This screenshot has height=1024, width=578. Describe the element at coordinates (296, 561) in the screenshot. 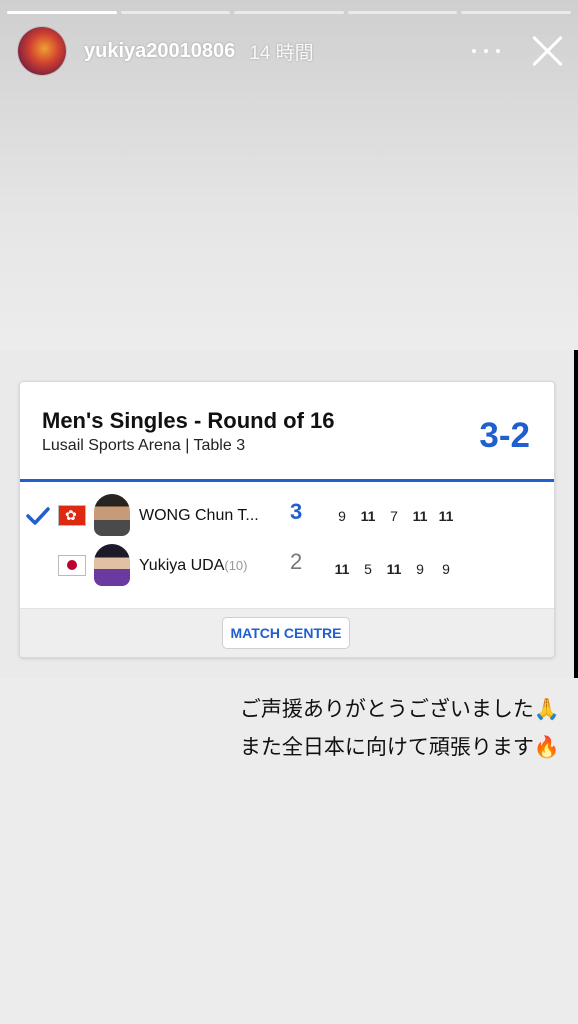

I see `player-games: 2` at that location.